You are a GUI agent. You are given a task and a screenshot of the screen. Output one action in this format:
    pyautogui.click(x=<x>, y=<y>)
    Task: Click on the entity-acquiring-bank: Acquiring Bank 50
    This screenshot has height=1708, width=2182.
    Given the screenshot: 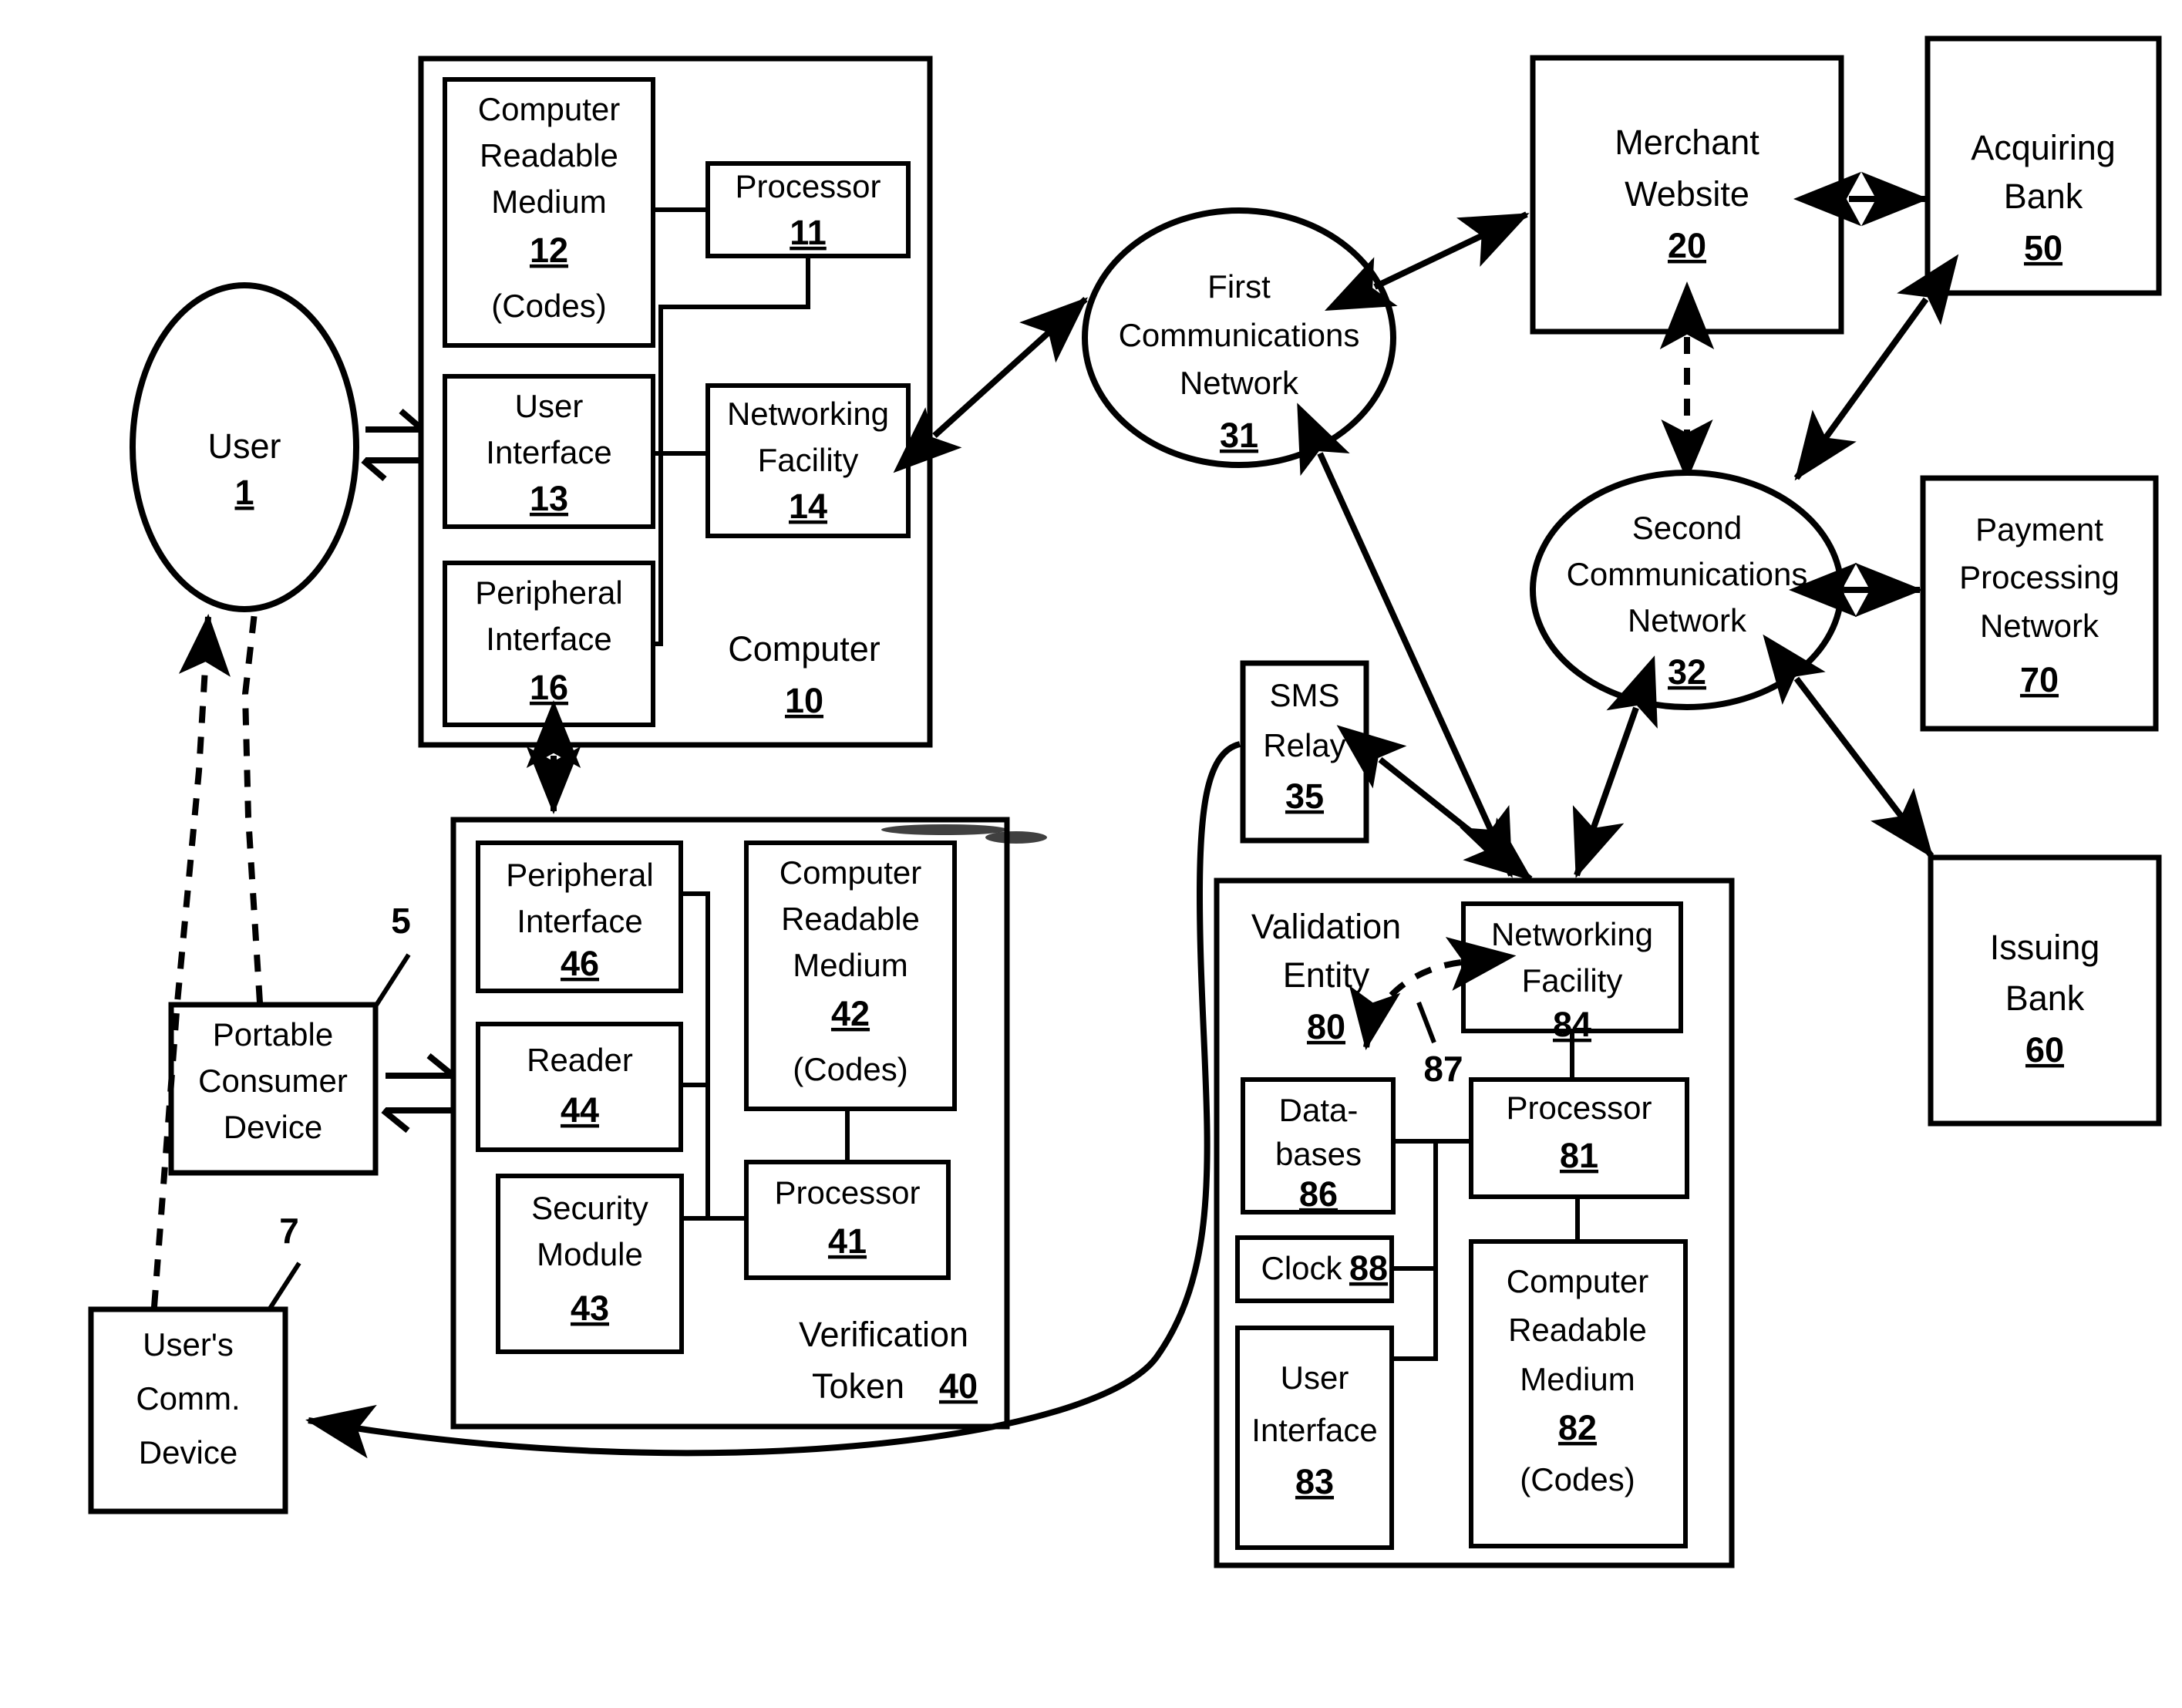 What is the action you would take?
    pyautogui.click(x=2043, y=165)
    